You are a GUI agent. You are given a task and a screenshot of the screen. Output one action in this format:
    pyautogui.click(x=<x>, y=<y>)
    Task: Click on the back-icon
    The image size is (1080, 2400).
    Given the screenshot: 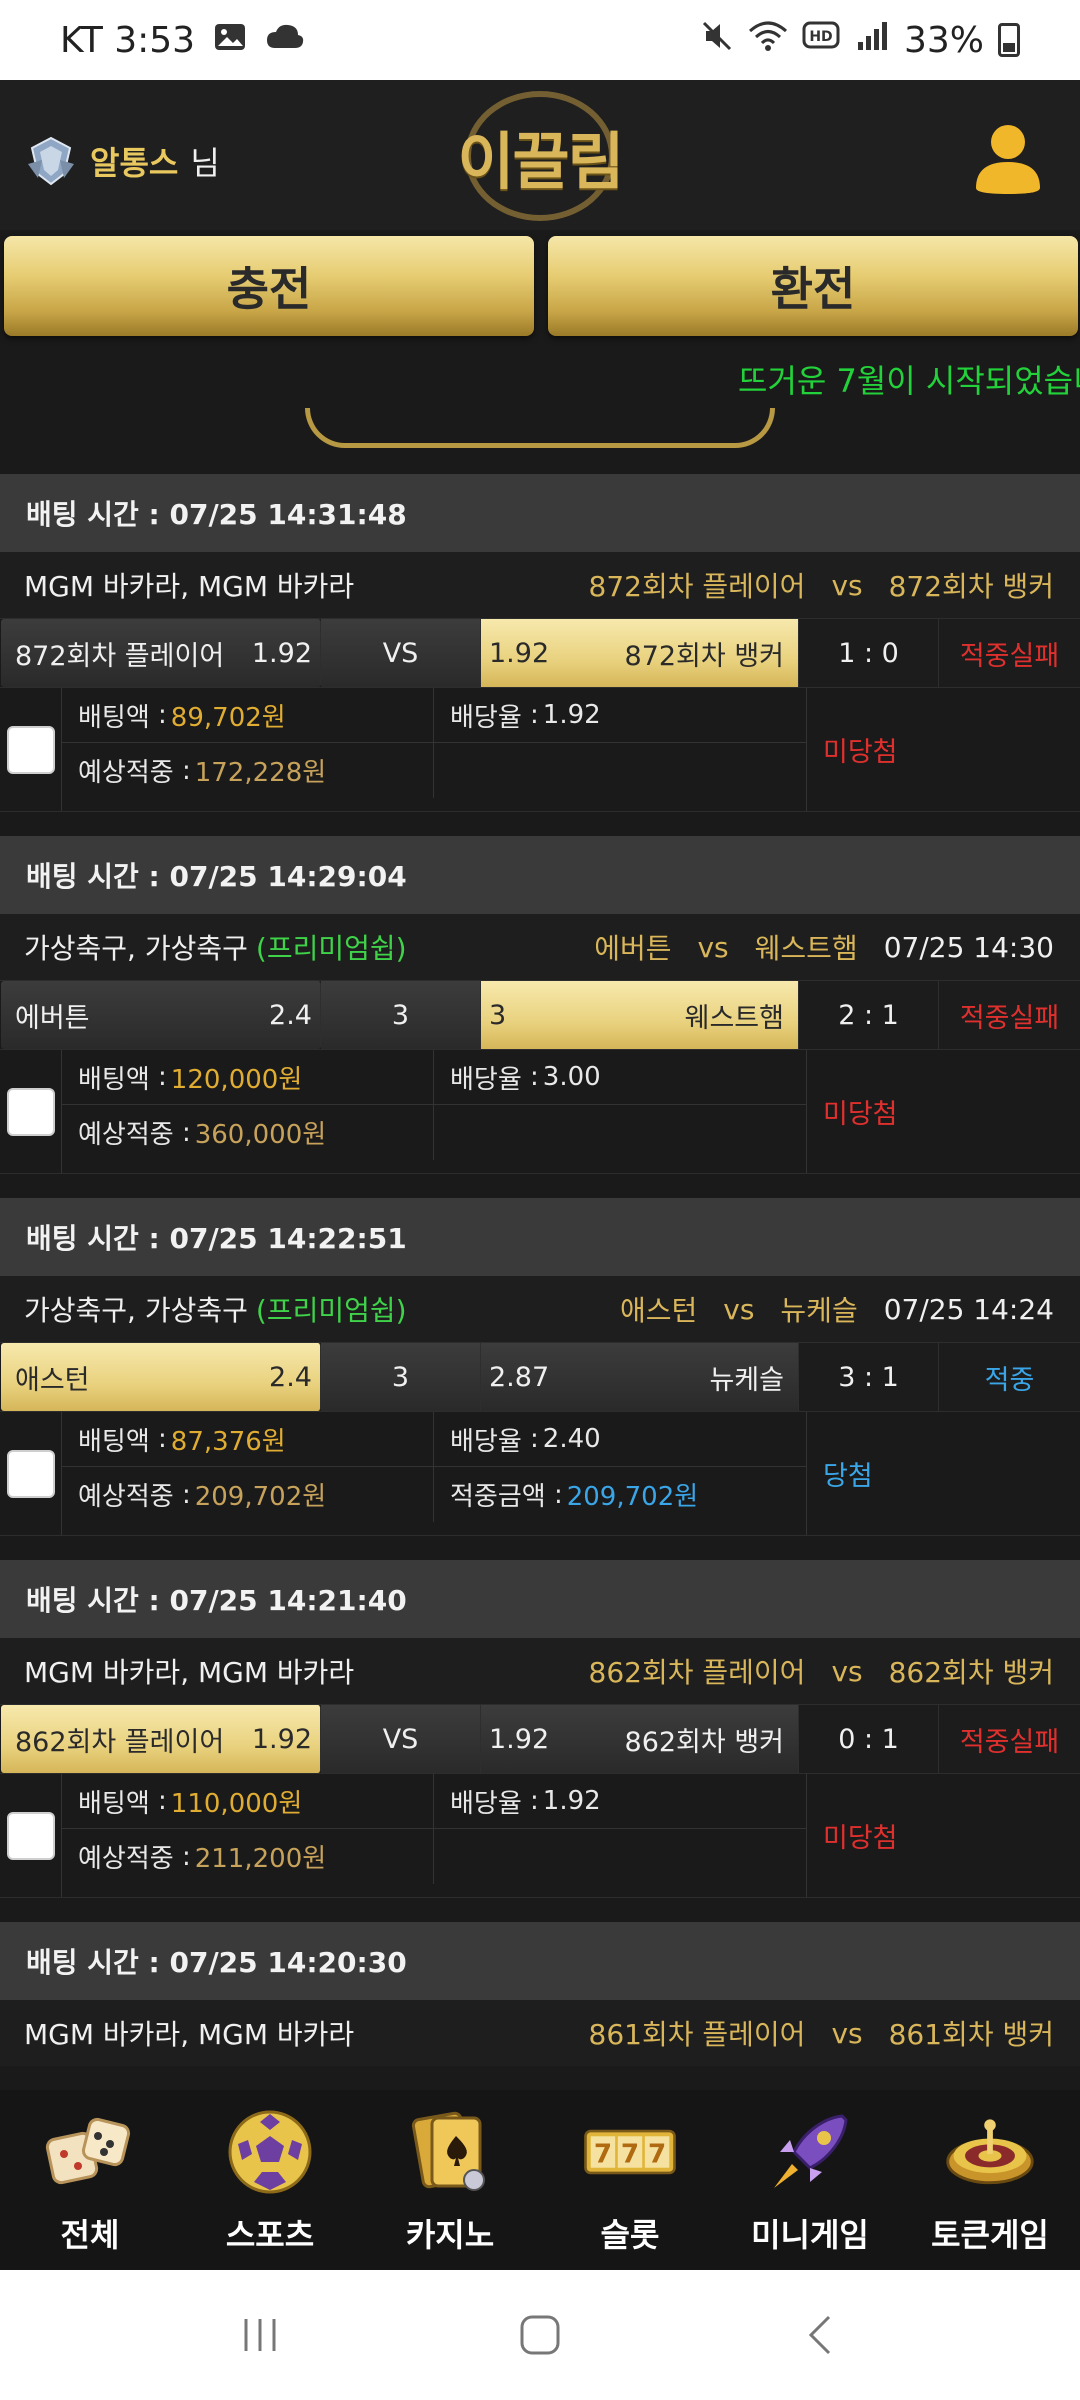 What is the action you would take?
    pyautogui.click(x=820, y=2335)
    